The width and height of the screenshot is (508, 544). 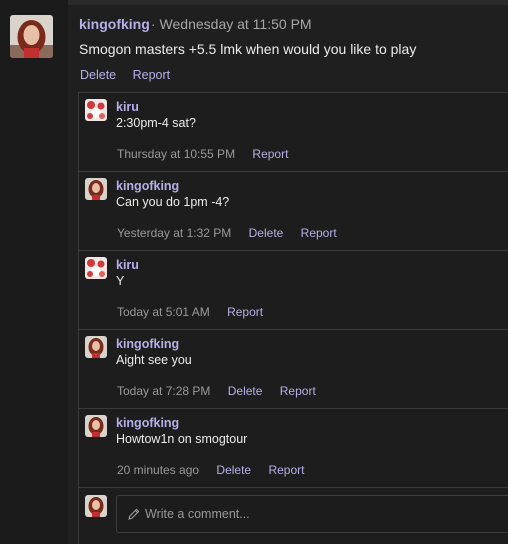 What do you see at coordinates (174, 233) in the screenshot?
I see `comment-timestamp: Yesterday at 1:32 PM` at bounding box center [174, 233].